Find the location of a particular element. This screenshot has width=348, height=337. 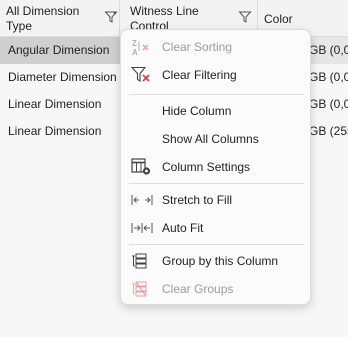

group-icon is located at coordinates (139, 261).